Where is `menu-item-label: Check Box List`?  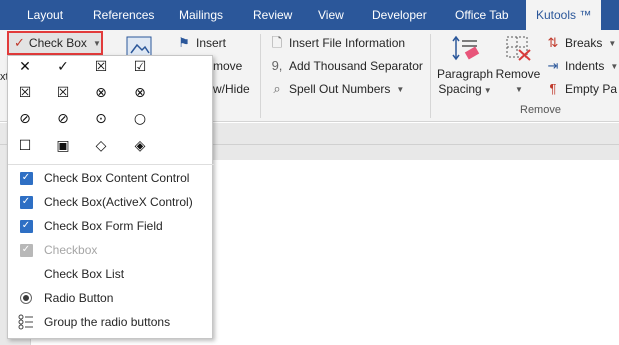 menu-item-label: Check Box List is located at coordinates (84, 274).